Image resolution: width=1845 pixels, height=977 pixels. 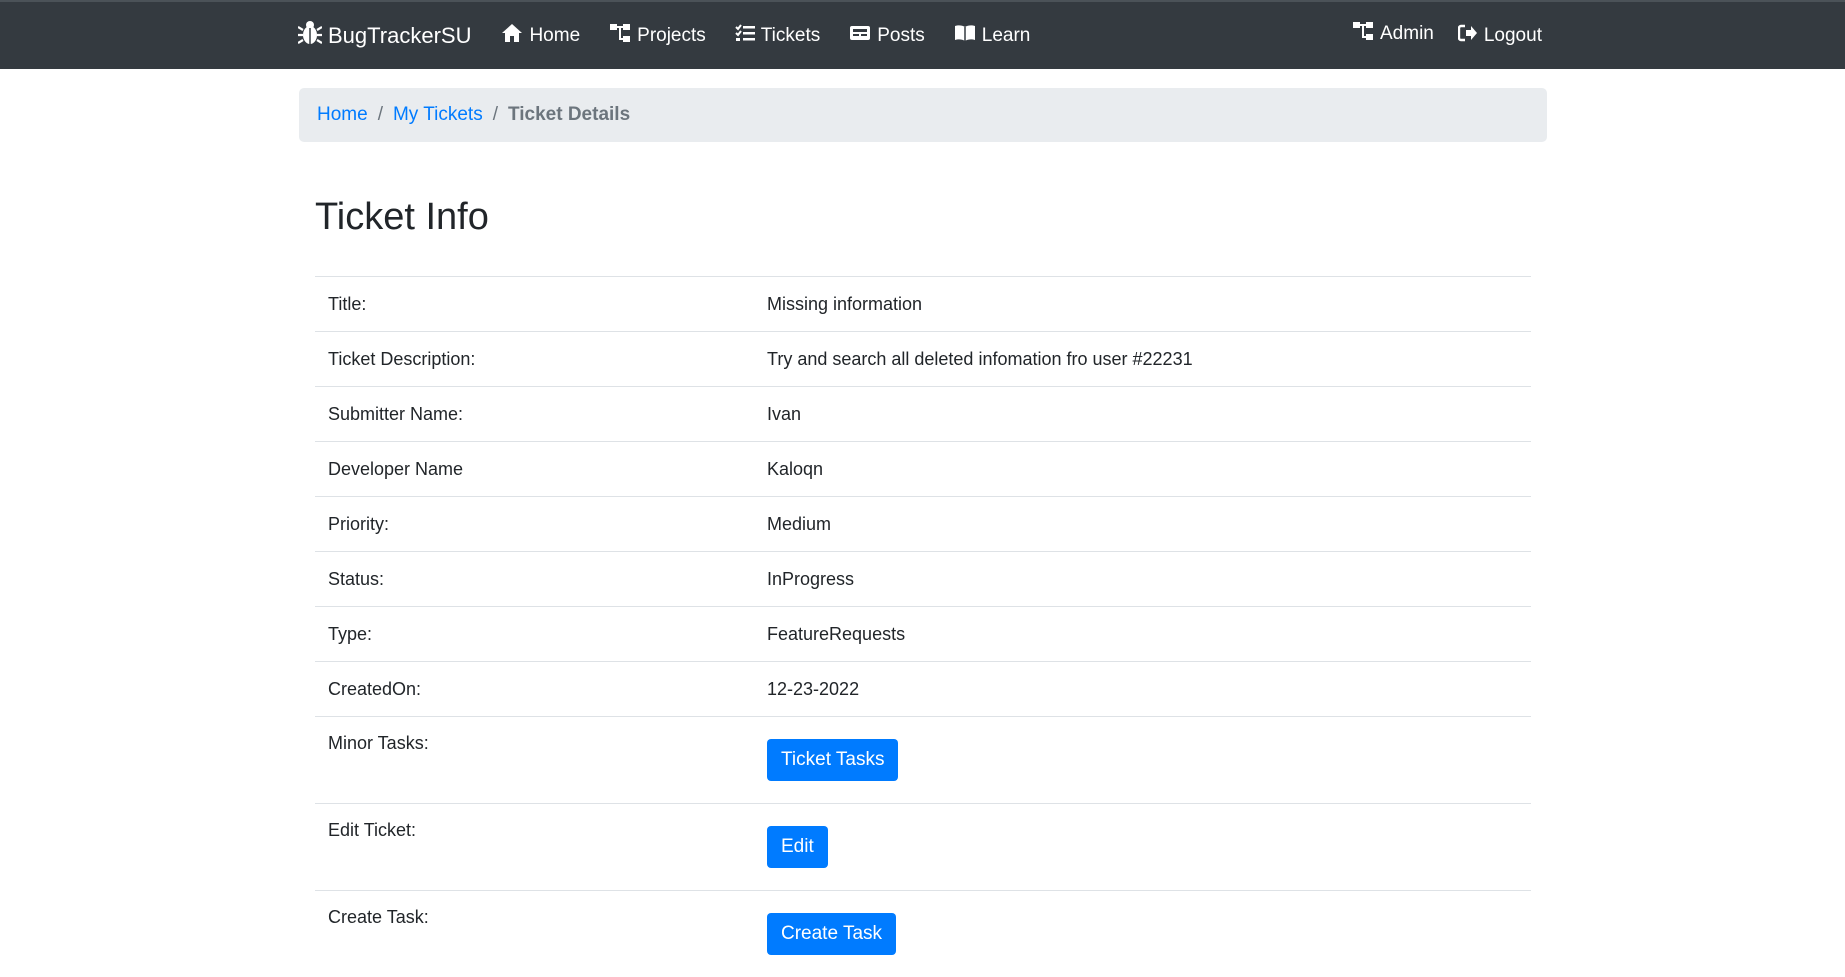 I want to click on table-row: Title: Missing information, so click(x=923, y=304).